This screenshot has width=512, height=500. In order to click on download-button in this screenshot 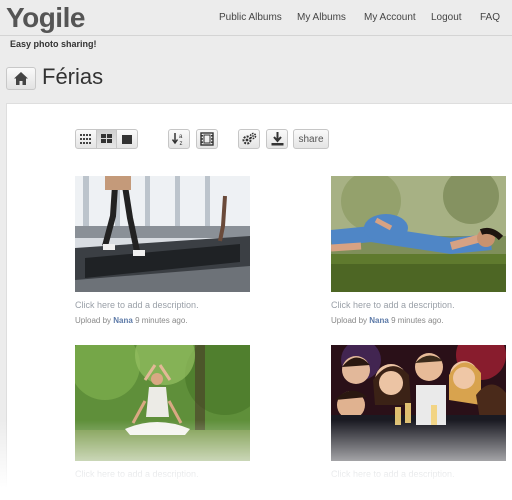, I will do `click(277, 139)`.